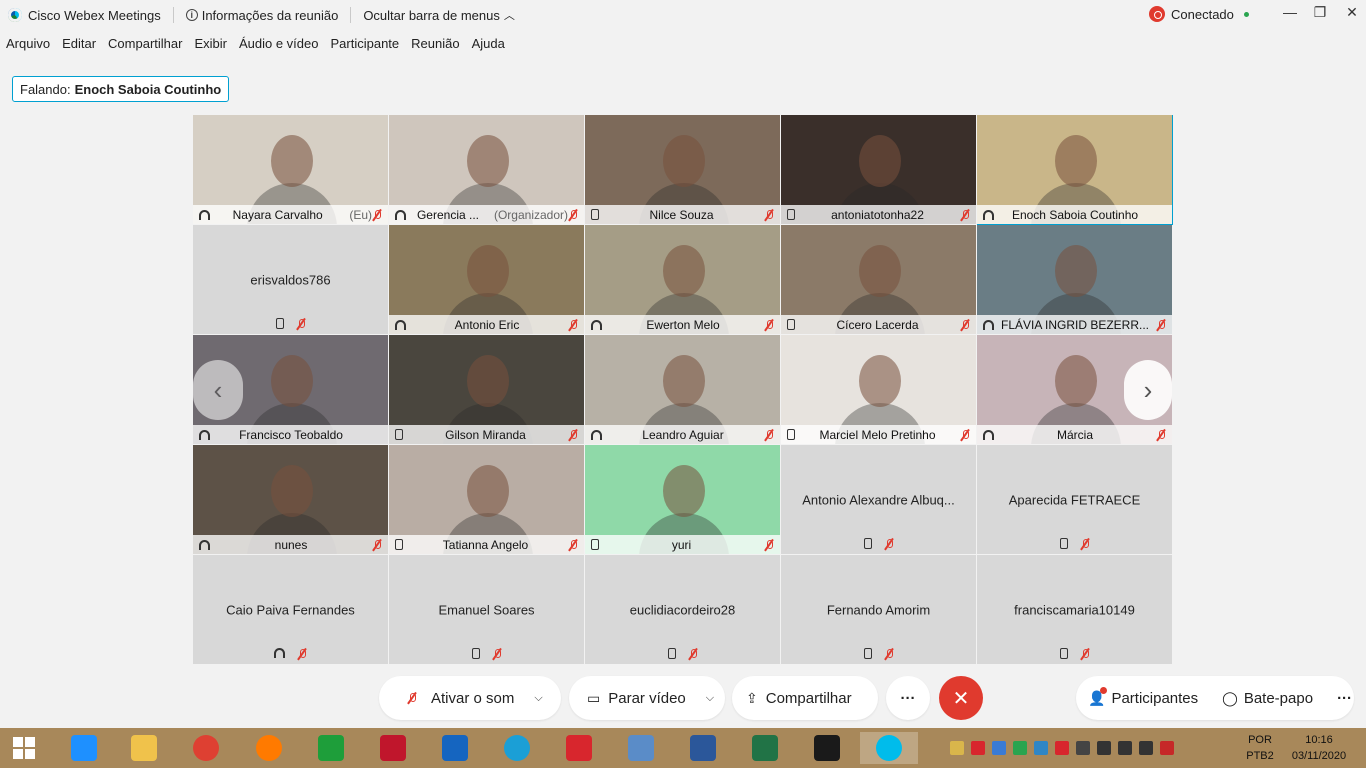 The width and height of the screenshot is (1366, 768). Describe the element at coordinates (805, 698) in the screenshot. I see `share-button: ⇪ Compartilhar` at that location.